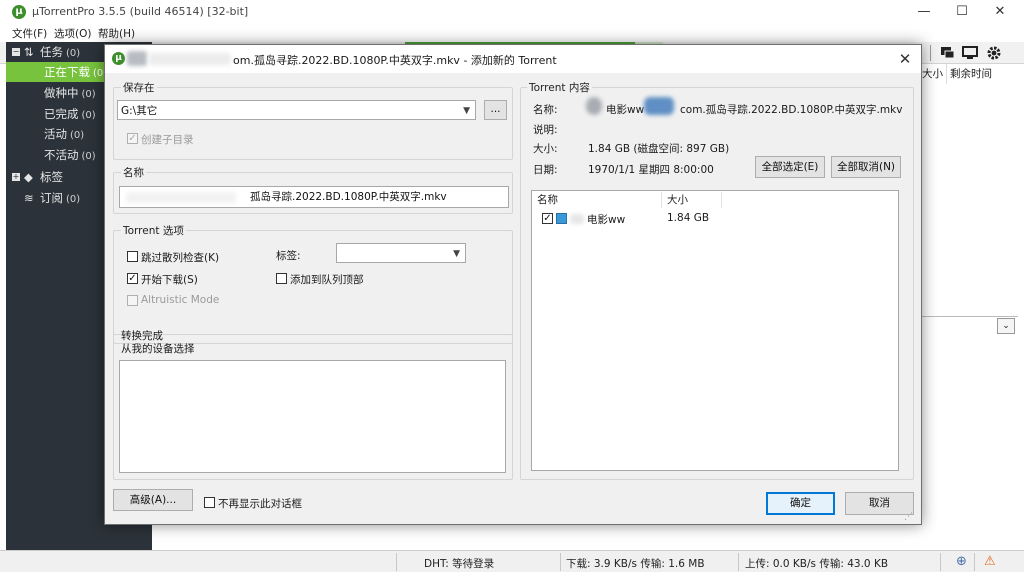 The width and height of the screenshot is (1024, 576). What do you see at coordinates (180, 300) in the screenshot?
I see `altruistic-label: Altruistic Mode` at bounding box center [180, 300].